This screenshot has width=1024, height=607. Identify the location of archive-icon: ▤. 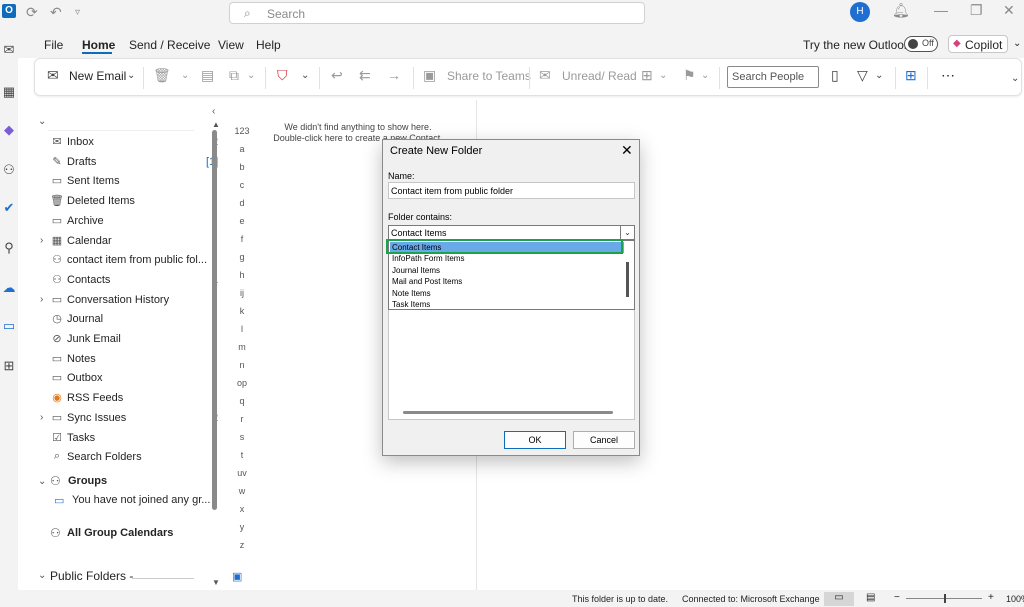
(207, 75).